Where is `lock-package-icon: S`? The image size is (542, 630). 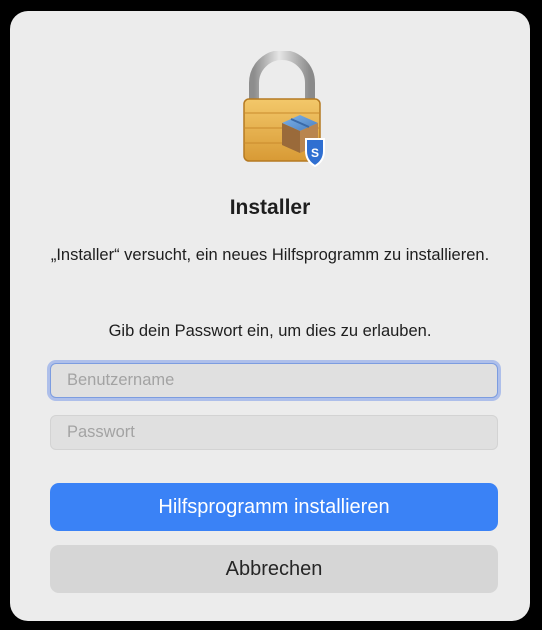 lock-package-icon: S is located at coordinates (284, 109).